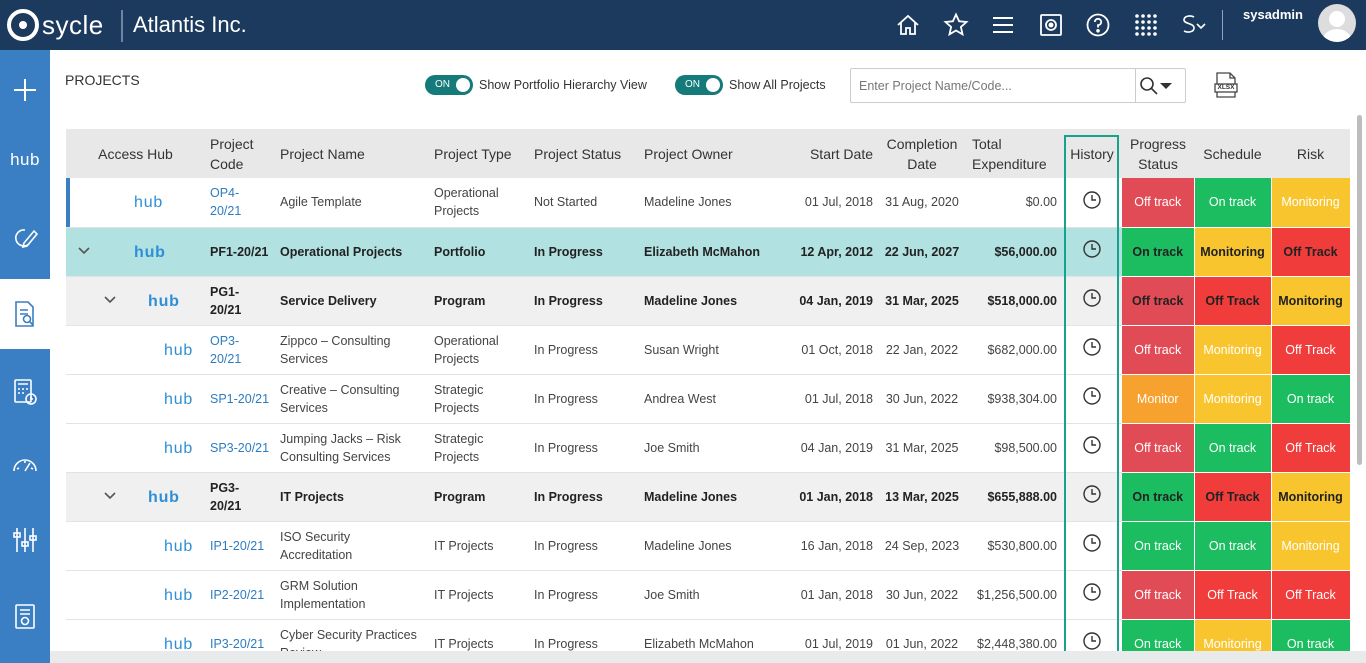 The width and height of the screenshot is (1366, 663). Describe the element at coordinates (1232, 153) in the screenshot. I see `col-schedule: Schedule` at that location.